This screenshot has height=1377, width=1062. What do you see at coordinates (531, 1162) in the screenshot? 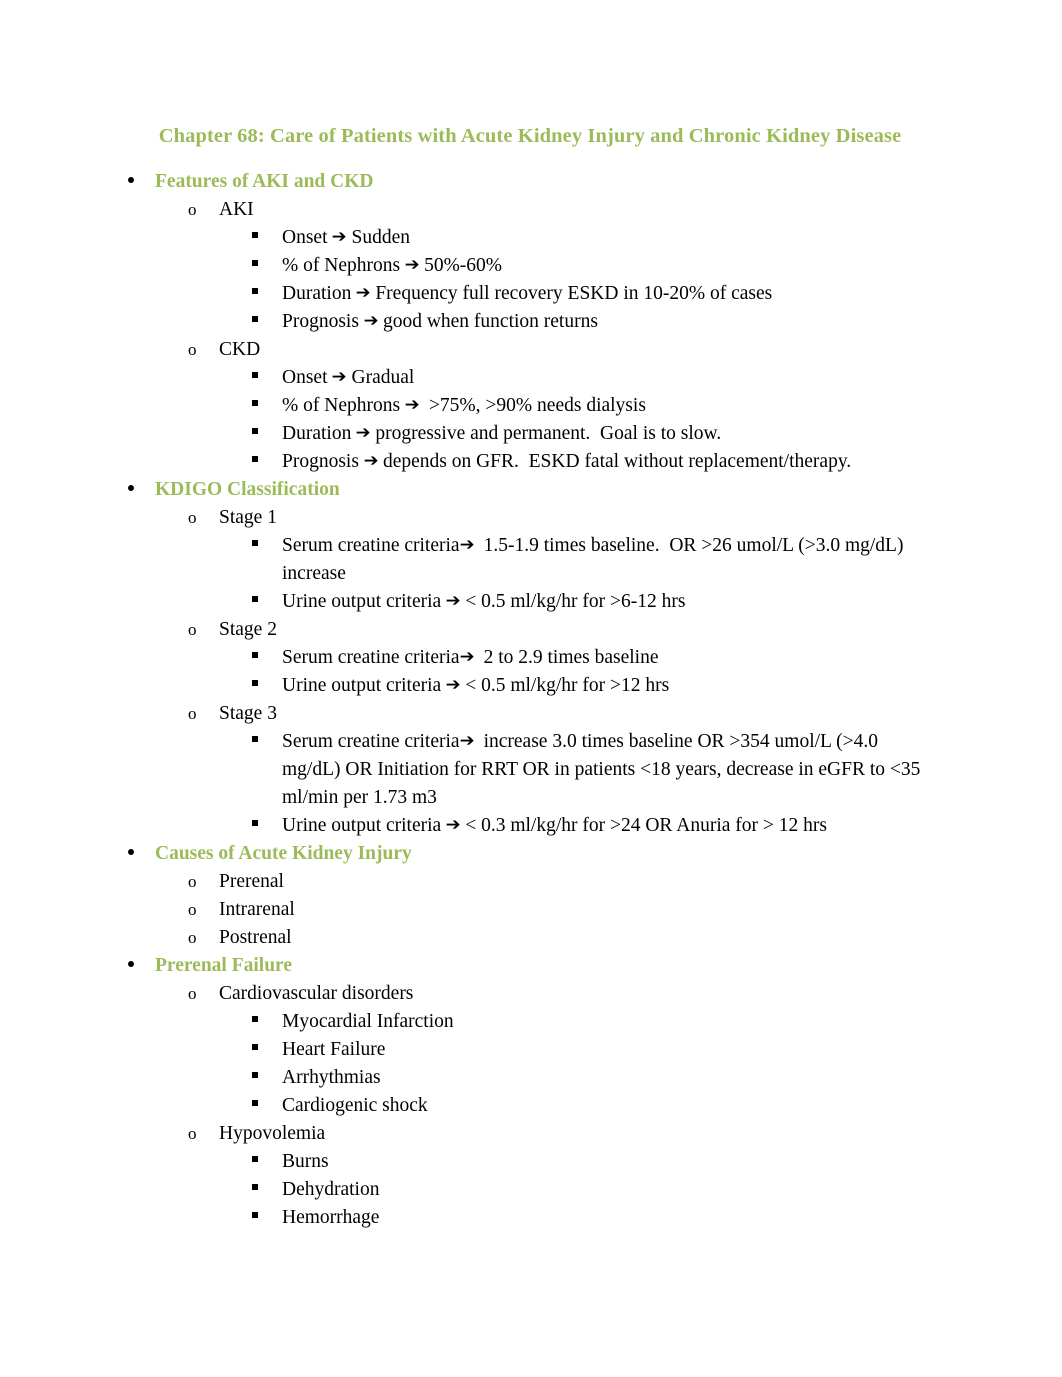
I see `outline-item-level-3: Burns` at bounding box center [531, 1162].